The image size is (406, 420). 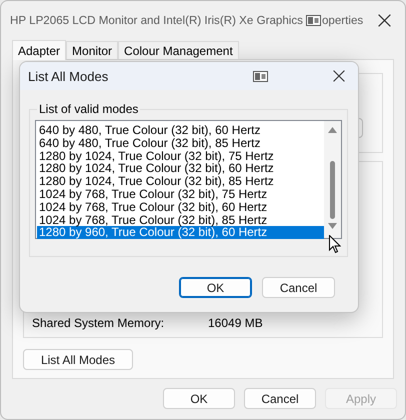 I want to click on mode-item: 1024 by 768, True Colour (32 bit), 85 Hertz, so click(x=180, y=220).